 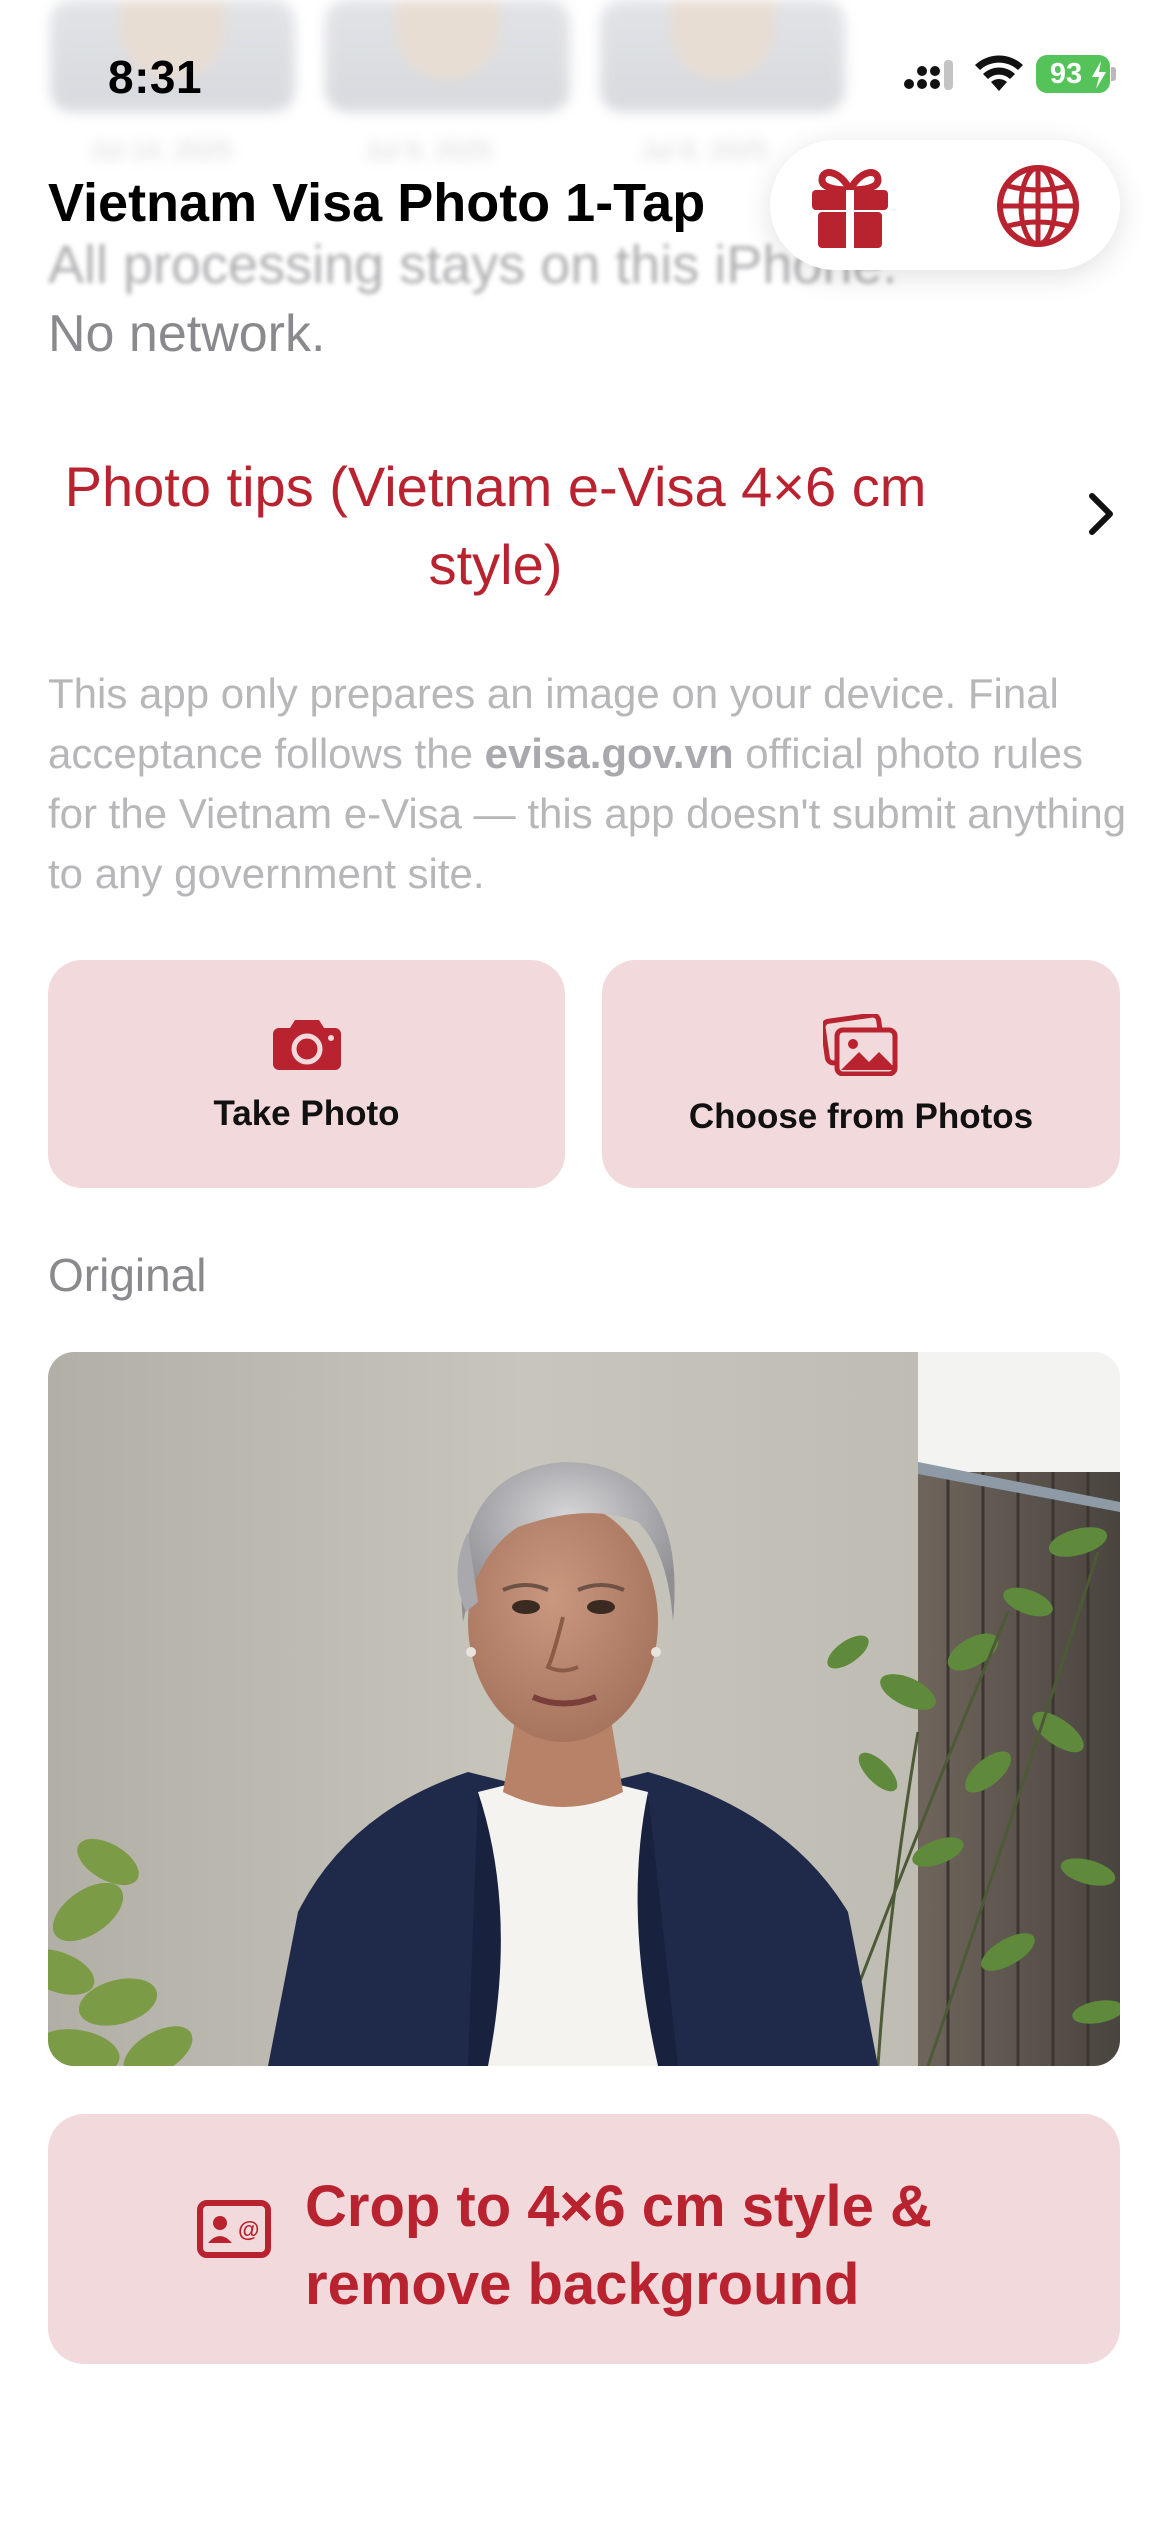 I want to click on header-subtitle: All processing stays on this iPhone., so click(x=473, y=265).